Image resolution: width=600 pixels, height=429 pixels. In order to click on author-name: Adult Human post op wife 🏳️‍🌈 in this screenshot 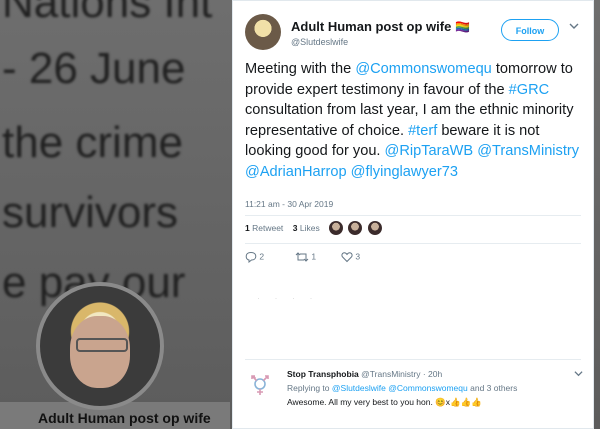, I will do `click(380, 26)`.